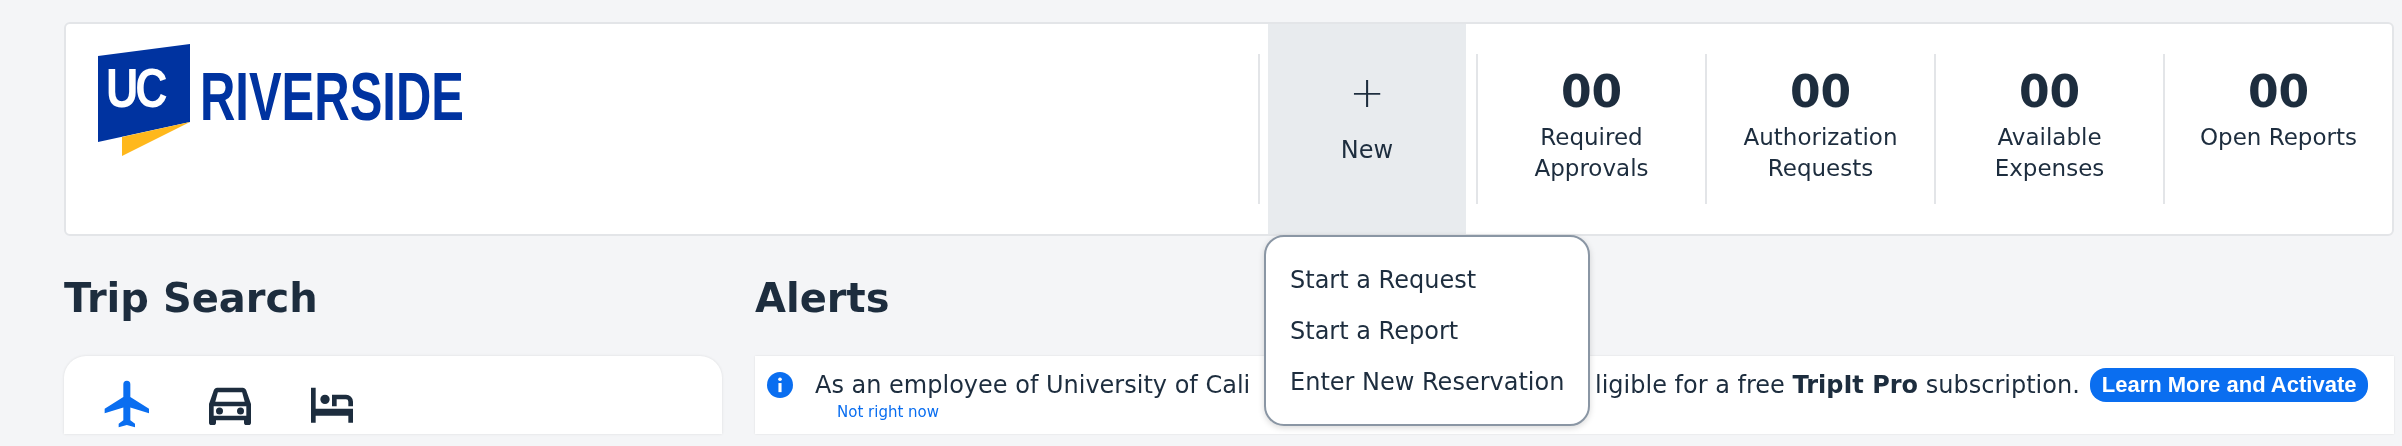  What do you see at coordinates (144, 100) in the screenshot?
I see `logo-mark: UC` at bounding box center [144, 100].